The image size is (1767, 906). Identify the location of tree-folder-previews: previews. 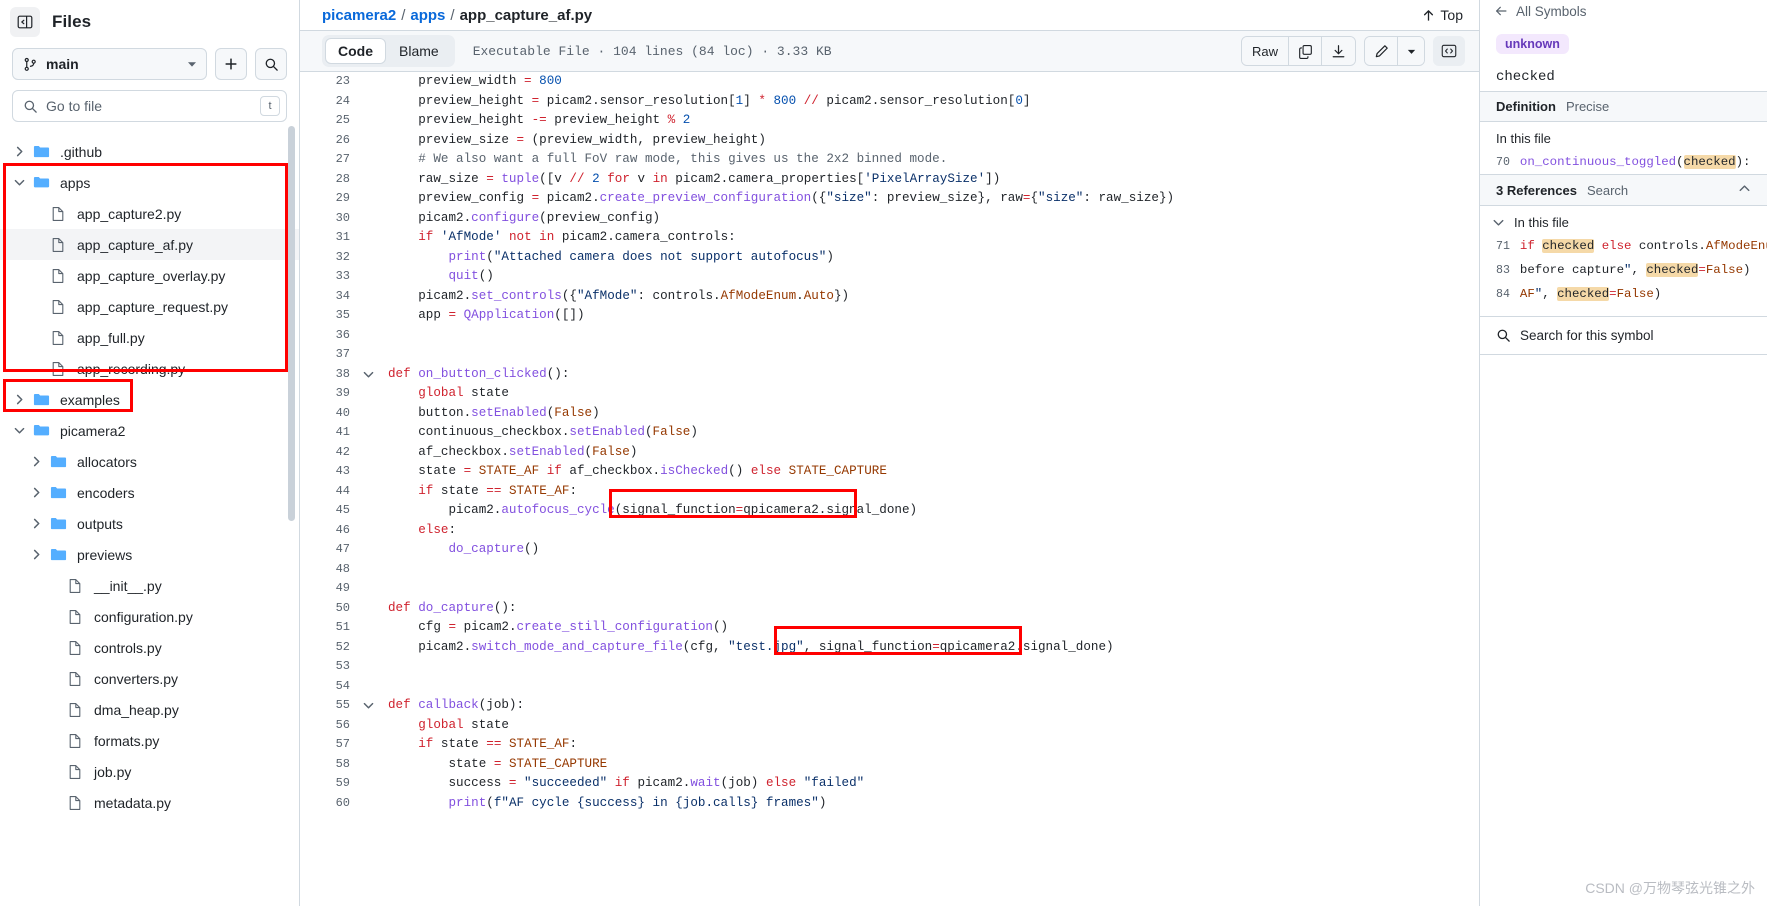
(149, 554).